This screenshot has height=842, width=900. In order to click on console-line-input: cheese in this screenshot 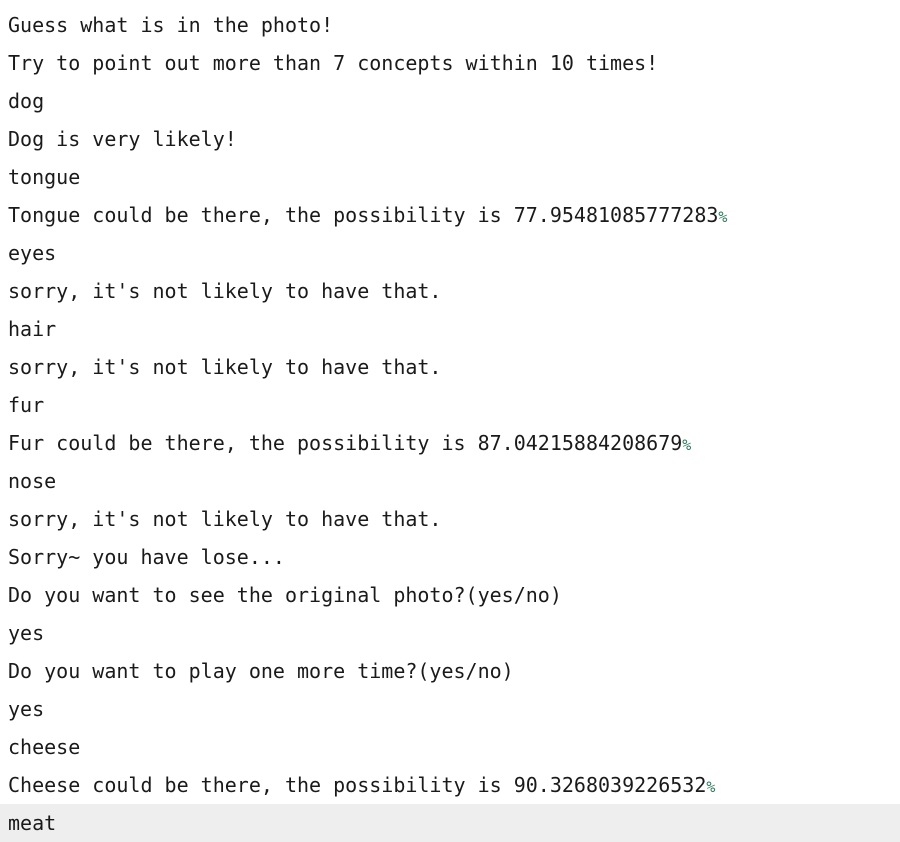, I will do `click(450, 747)`.